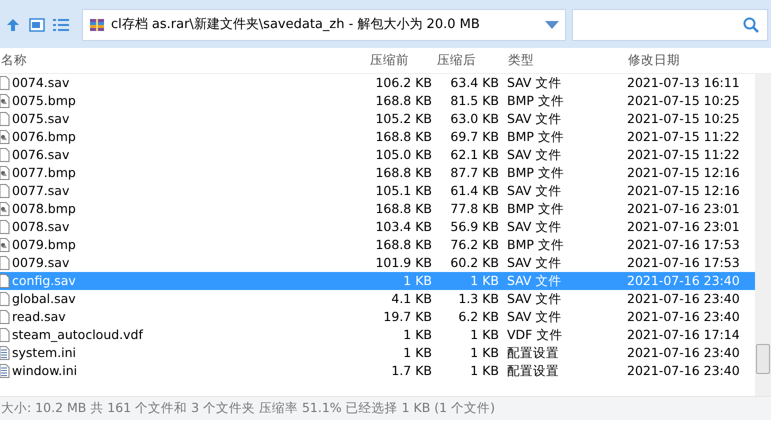 This screenshot has height=421, width=771. Describe the element at coordinates (41, 119) in the screenshot. I see `file-name: 0075.sav` at that location.